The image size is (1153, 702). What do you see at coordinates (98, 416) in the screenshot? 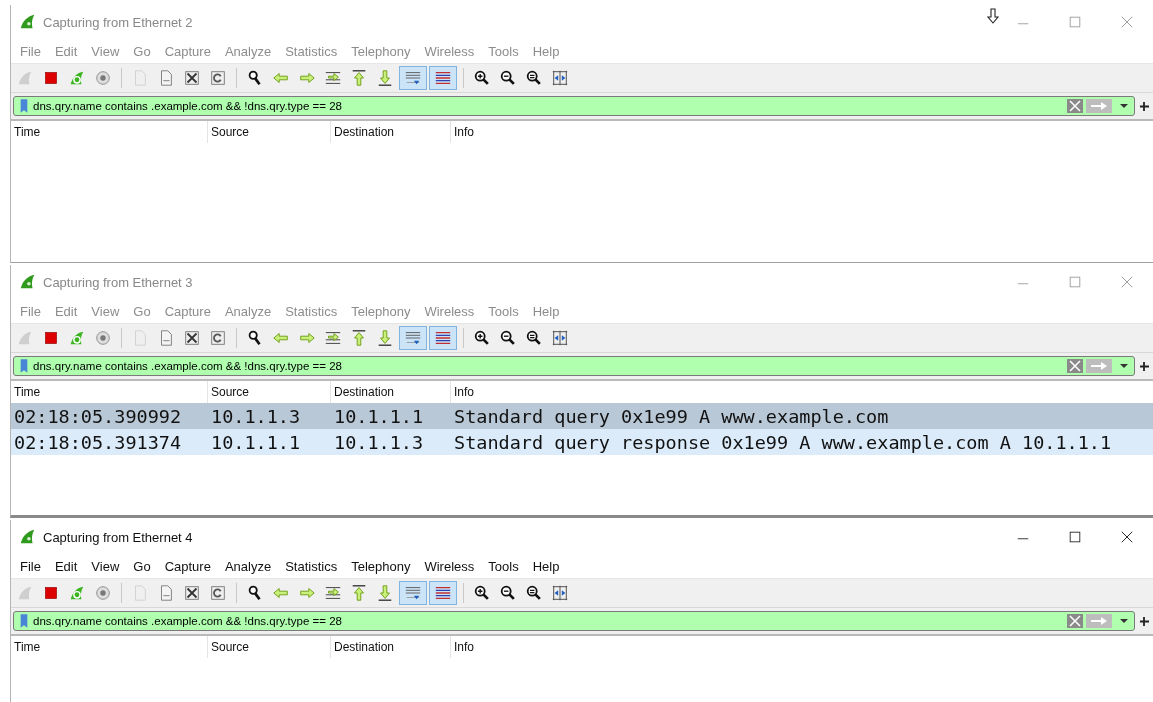
I see `table-cell-text: 02:18:05.390992` at bounding box center [98, 416].